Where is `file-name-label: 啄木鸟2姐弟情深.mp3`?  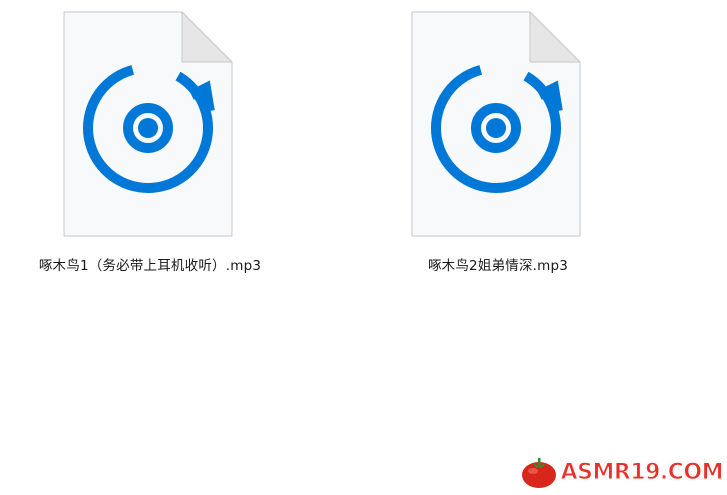
file-name-label: 啄木鸟2姐弟情深.mp3 is located at coordinates (498, 264).